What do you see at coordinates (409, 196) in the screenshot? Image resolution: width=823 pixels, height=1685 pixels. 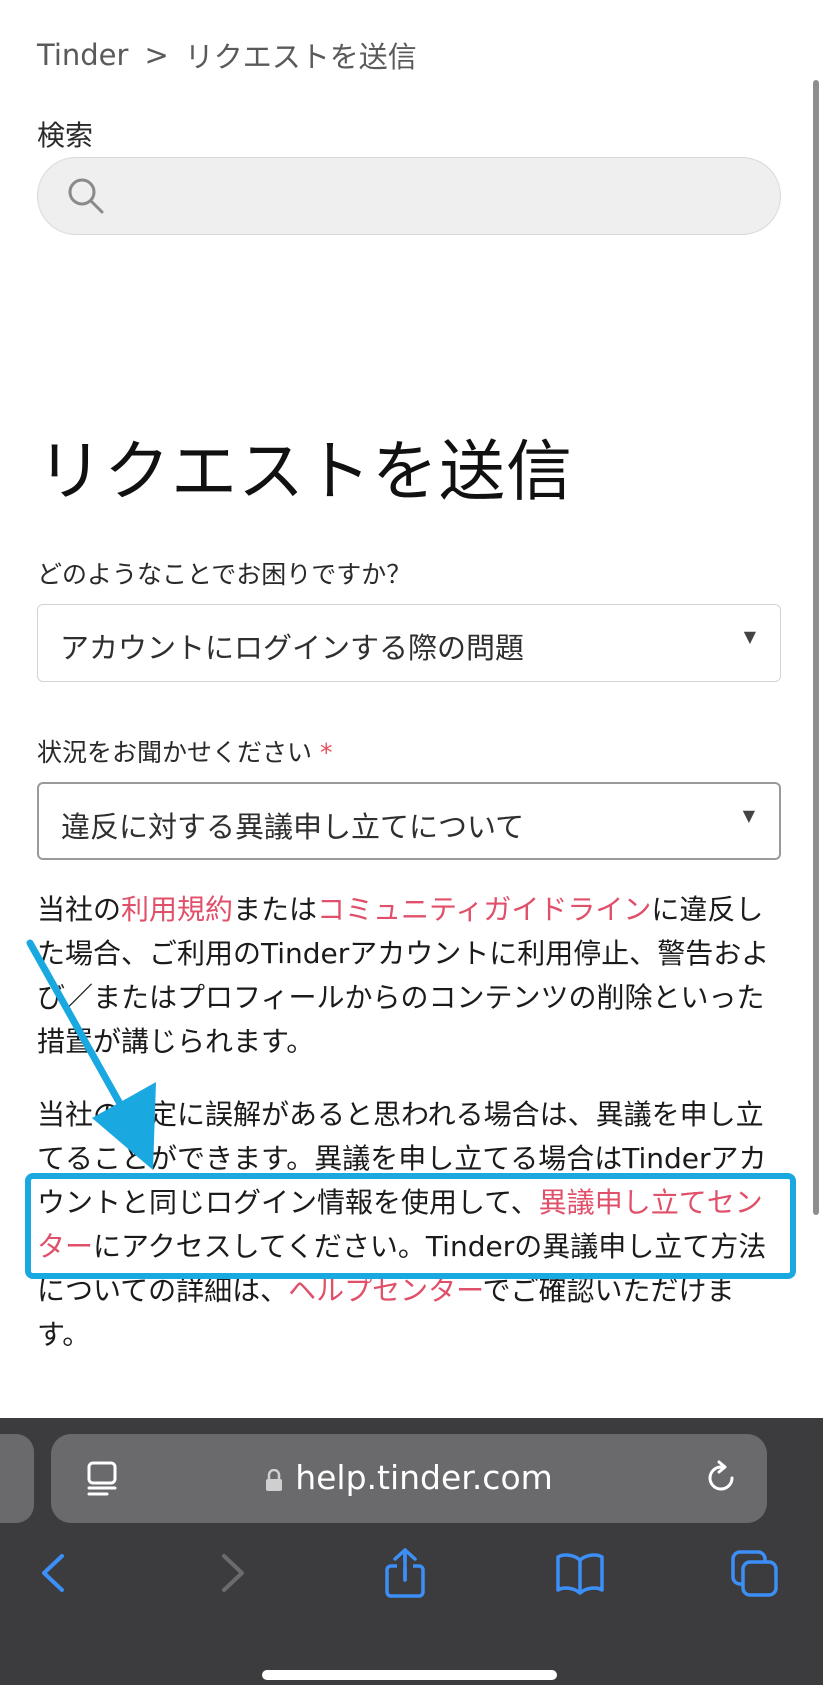 I see `search-input` at bounding box center [409, 196].